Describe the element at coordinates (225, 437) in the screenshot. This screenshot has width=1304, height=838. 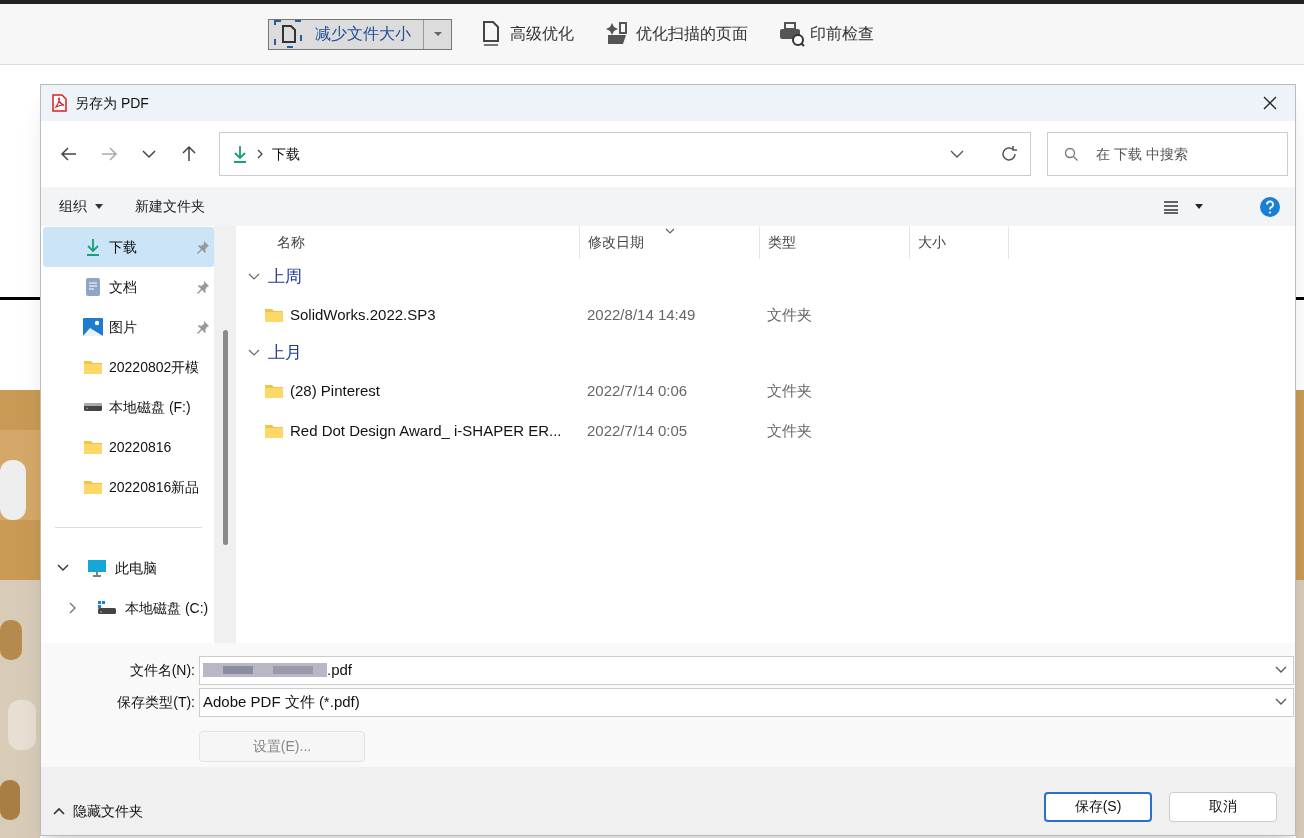
I see `scrollbar-thumb` at that location.